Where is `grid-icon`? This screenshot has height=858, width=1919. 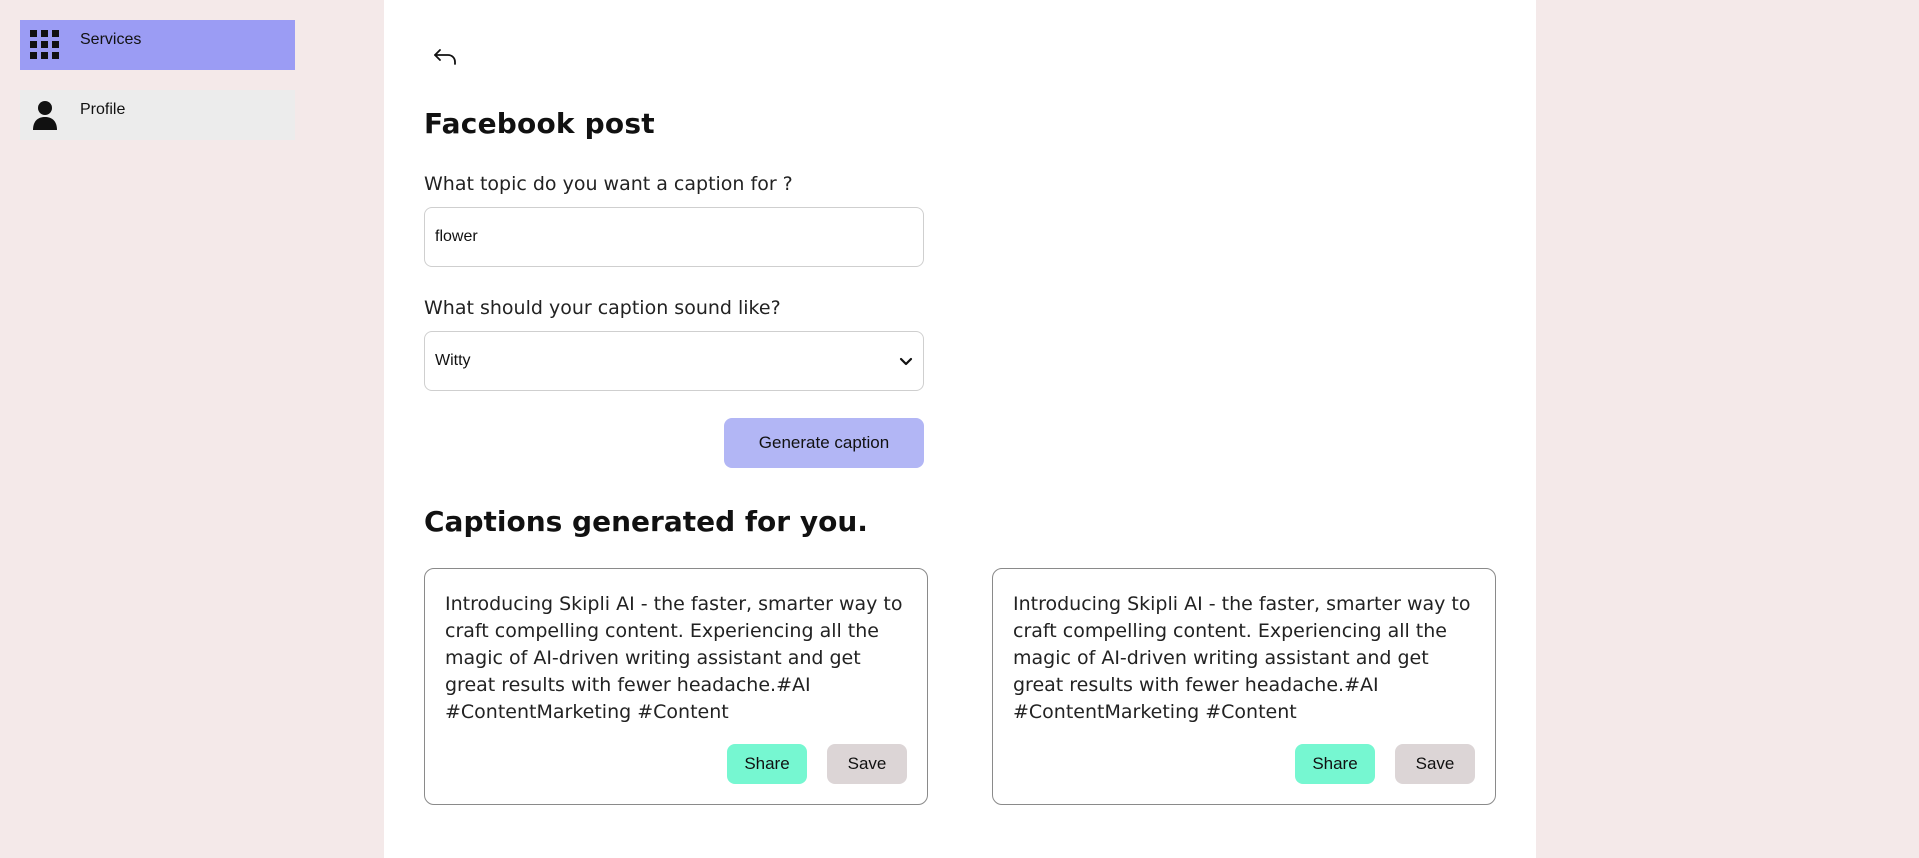 grid-icon is located at coordinates (45, 45).